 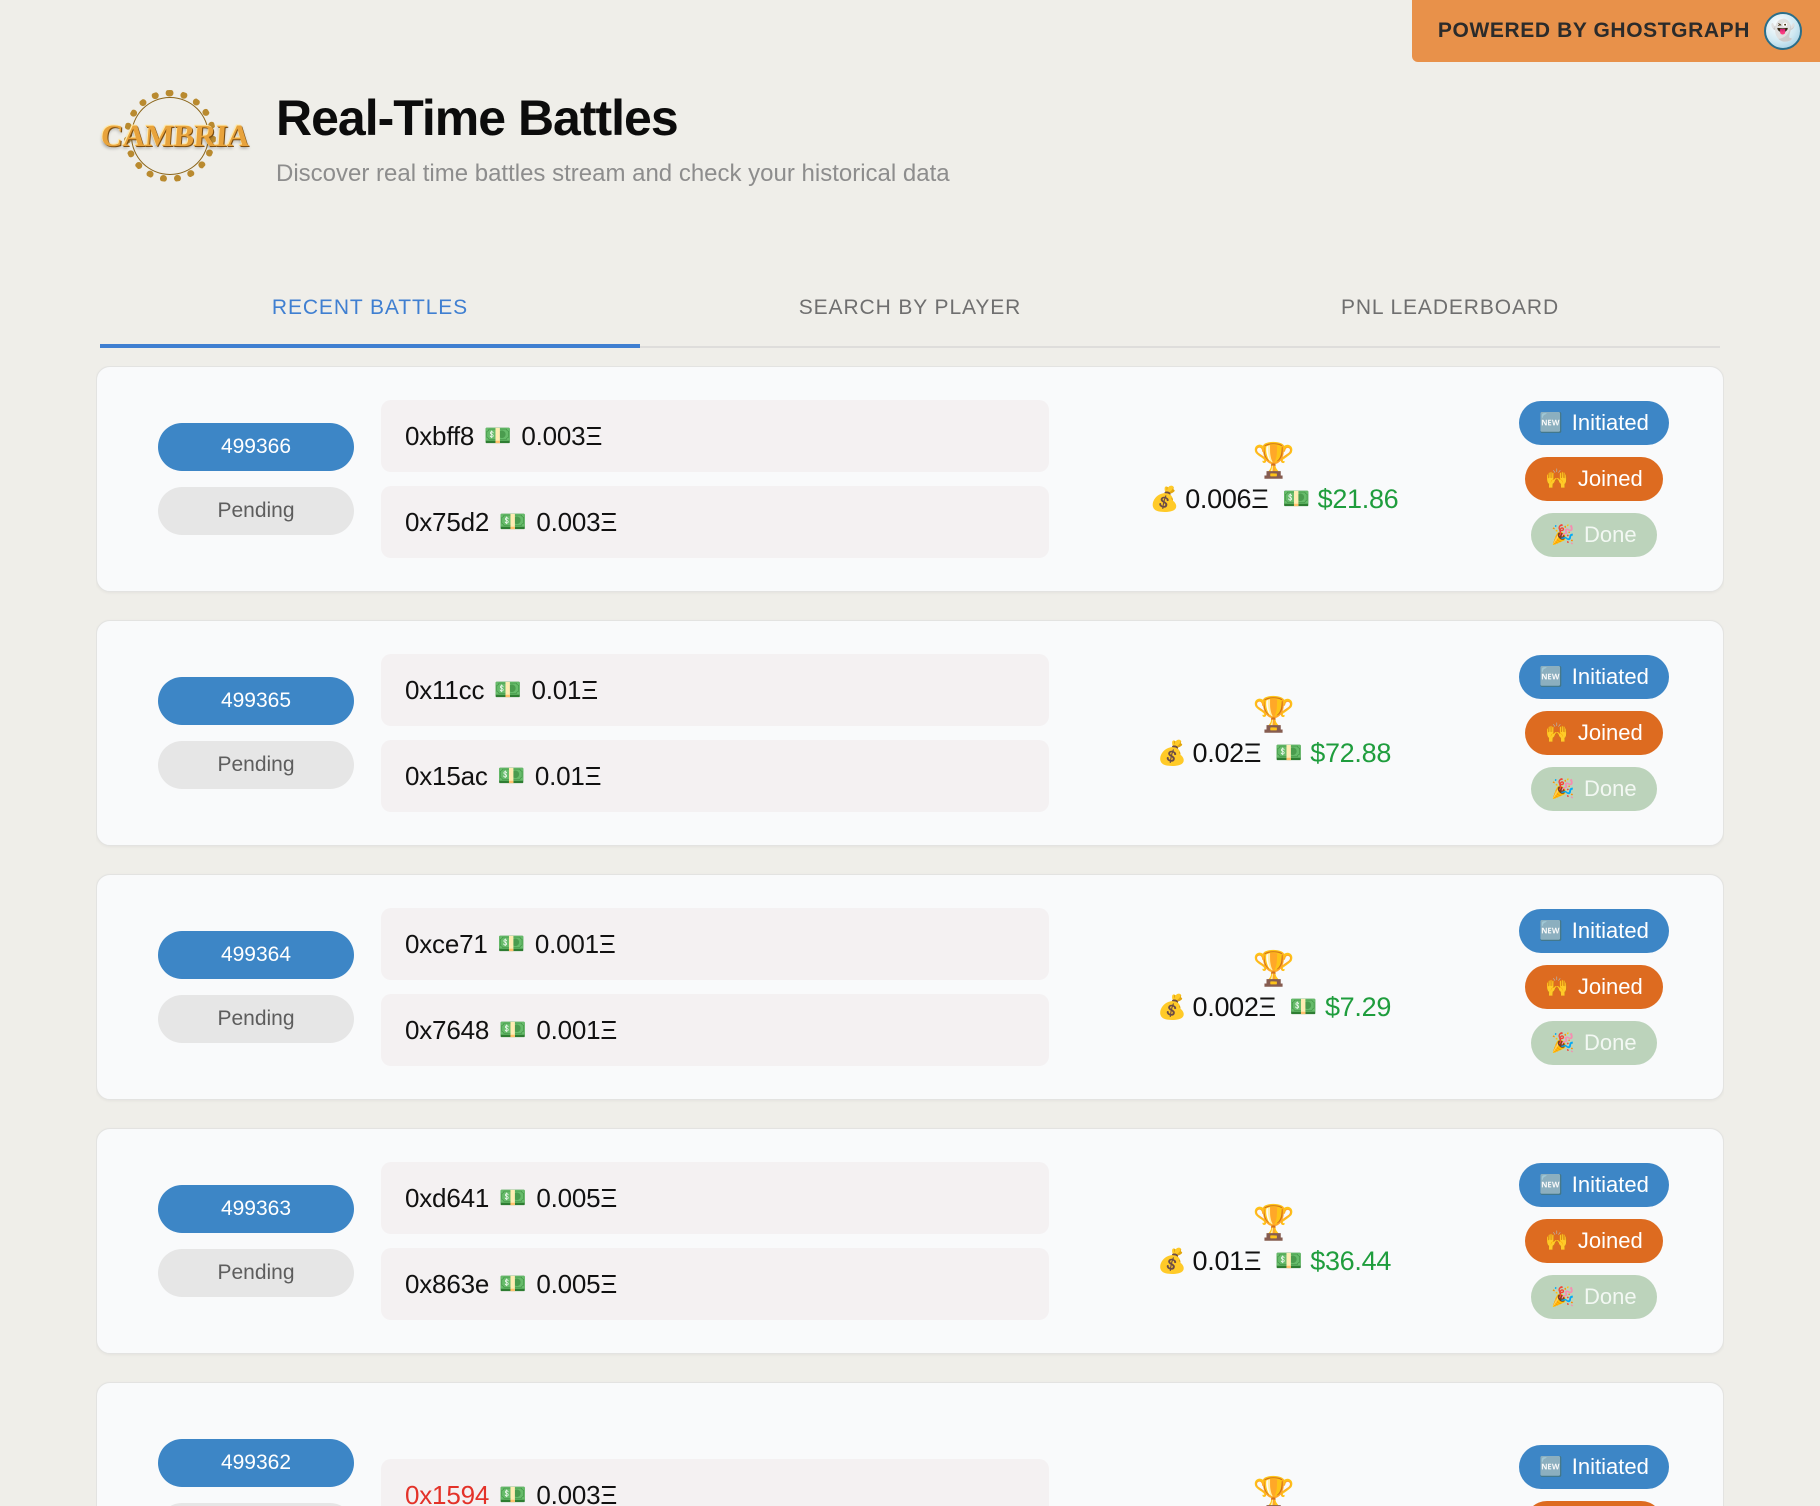 I want to click on battle-id-badge: 499365, so click(x=256, y=701).